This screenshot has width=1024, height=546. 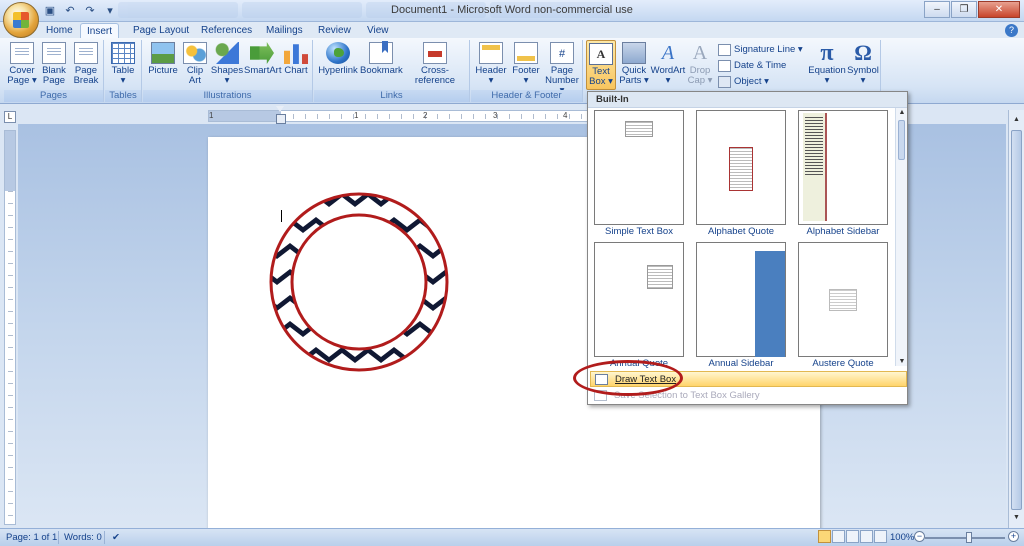 I want to click on shapes-button: Shapes ▾, so click(x=227, y=63).